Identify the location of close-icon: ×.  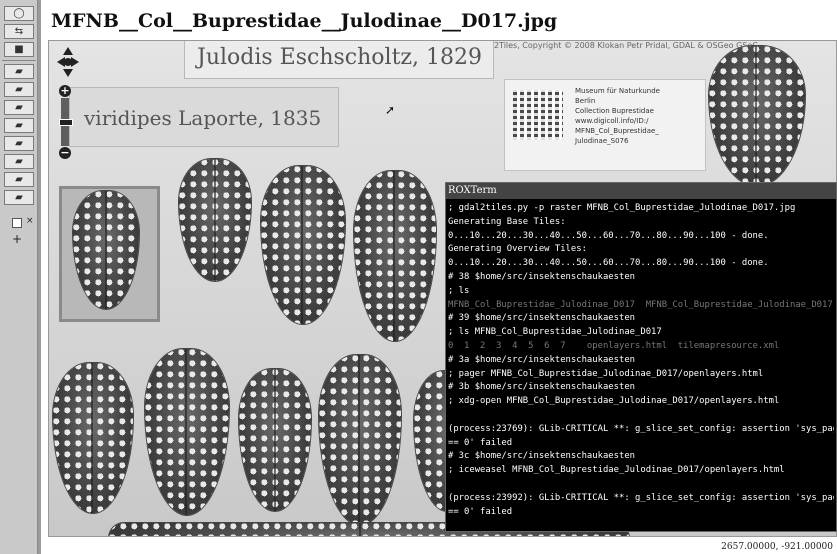
(30, 221).